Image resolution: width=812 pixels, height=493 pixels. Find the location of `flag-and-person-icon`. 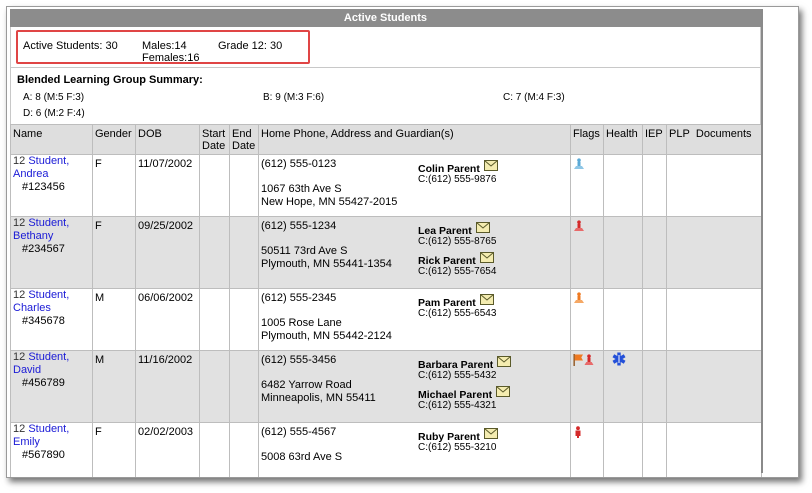

flag-and-person-icon is located at coordinates (584, 360).